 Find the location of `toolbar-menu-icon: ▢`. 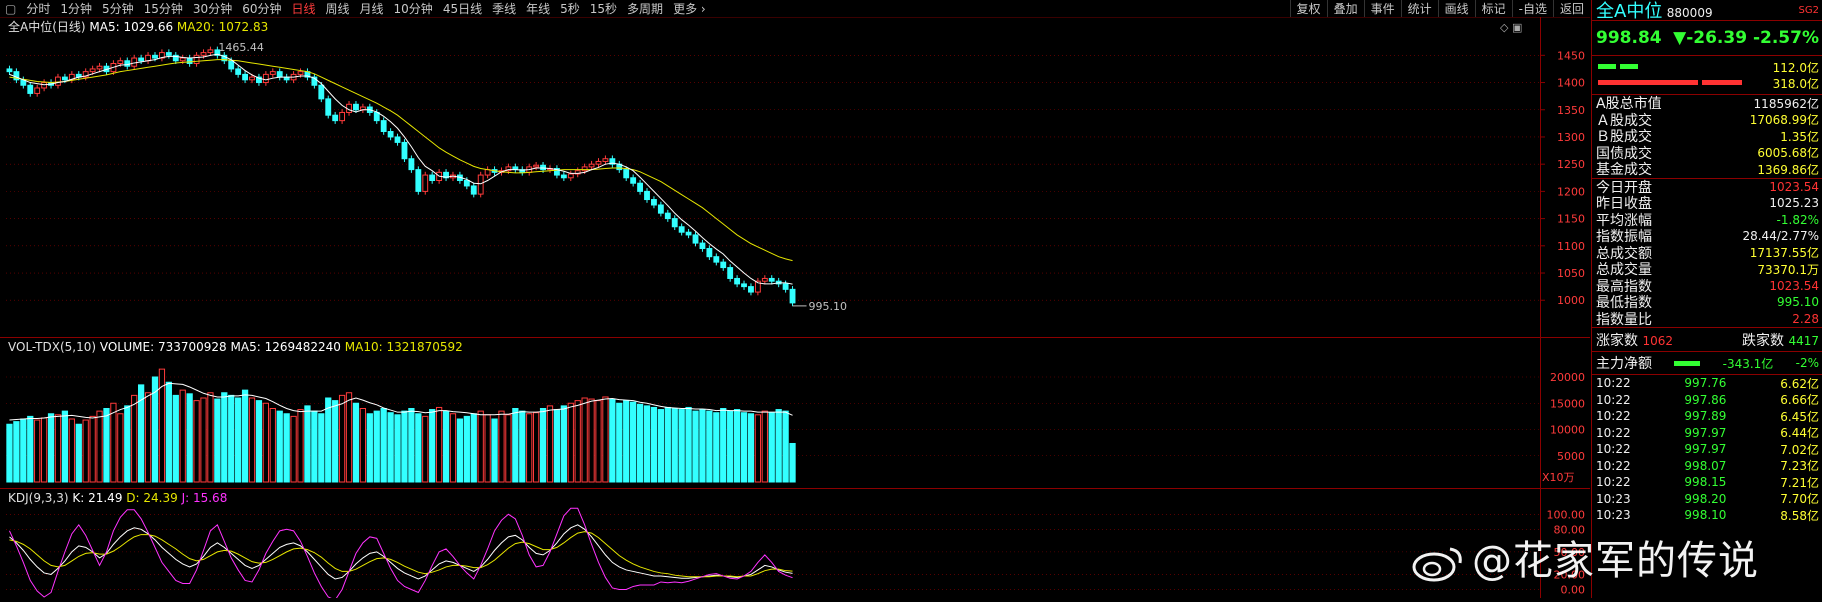

toolbar-menu-icon: ▢ is located at coordinates (10, 9).